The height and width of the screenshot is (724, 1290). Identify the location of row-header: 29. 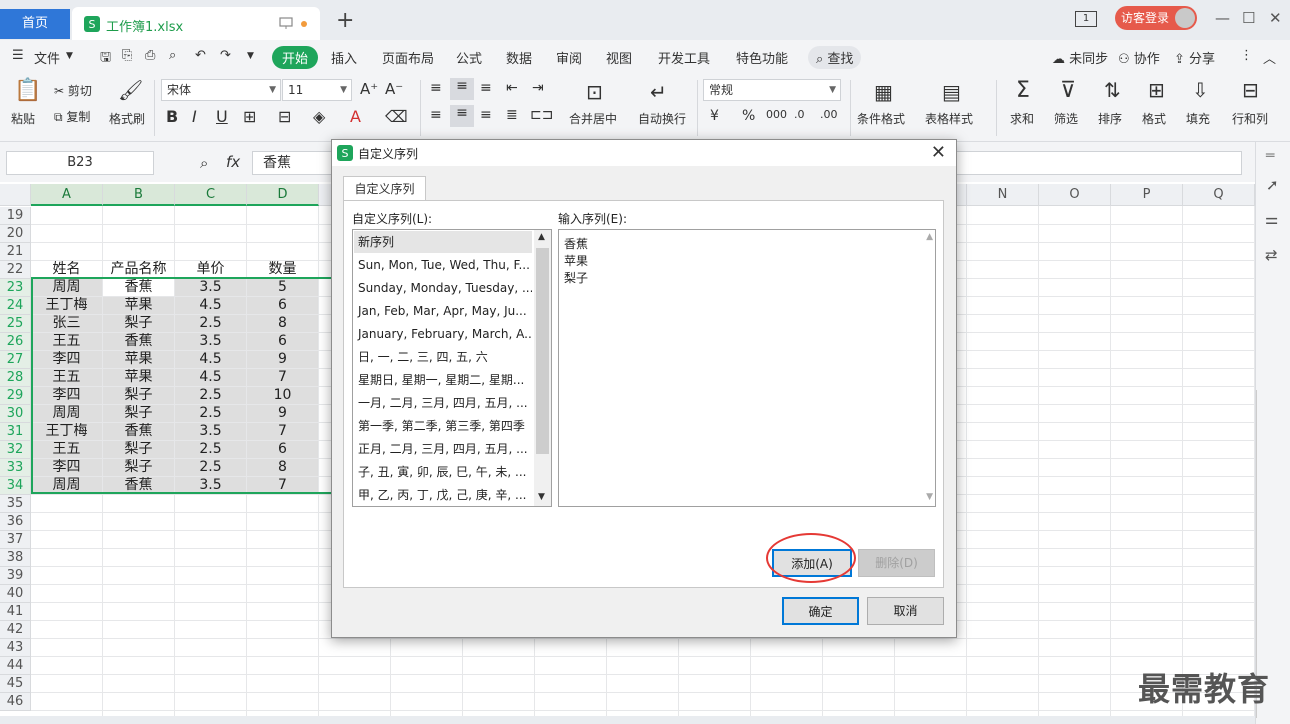
(15, 396).